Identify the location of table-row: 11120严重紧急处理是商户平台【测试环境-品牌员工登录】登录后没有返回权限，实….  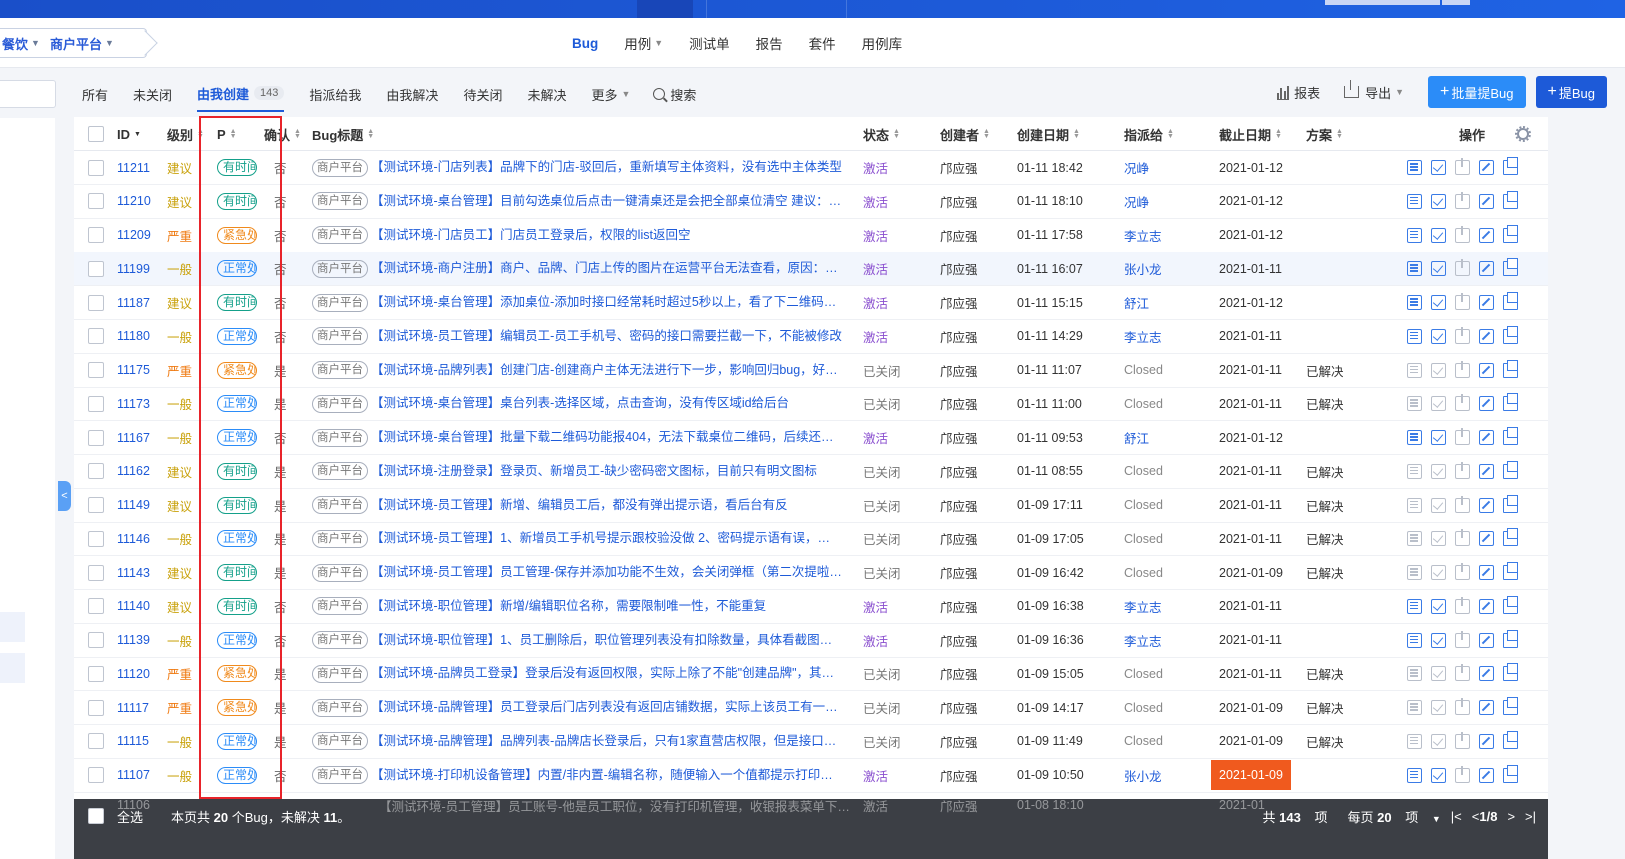
(811, 674).